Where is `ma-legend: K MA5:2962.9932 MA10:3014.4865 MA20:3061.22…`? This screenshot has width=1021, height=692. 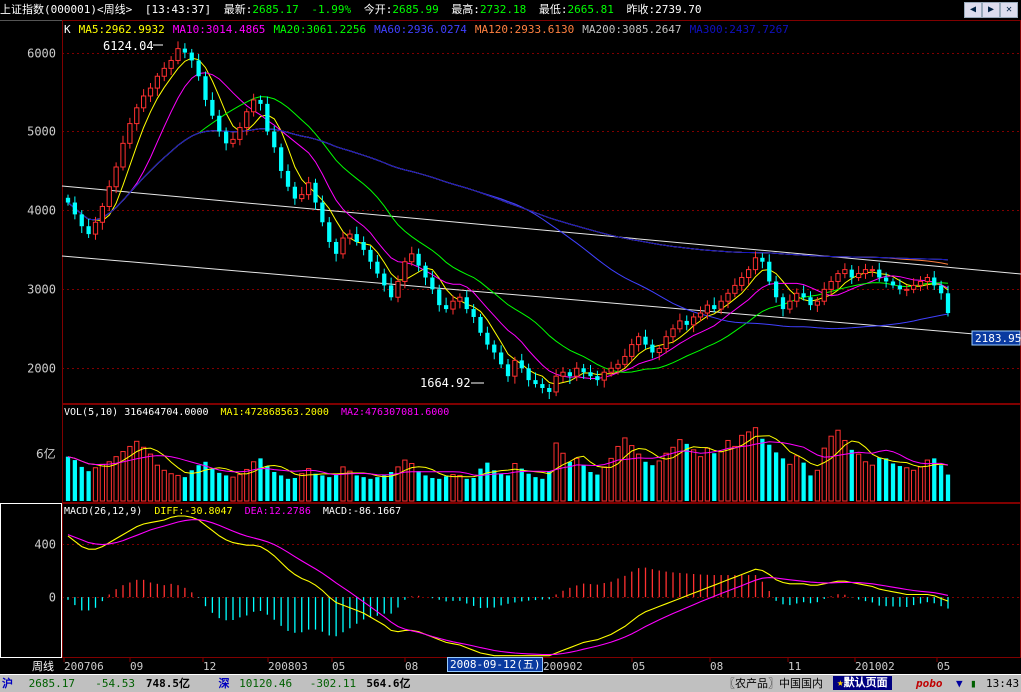 ma-legend: K MA5:2962.9932 MA10:3014.4865 MA20:3061.22… is located at coordinates (426, 29).